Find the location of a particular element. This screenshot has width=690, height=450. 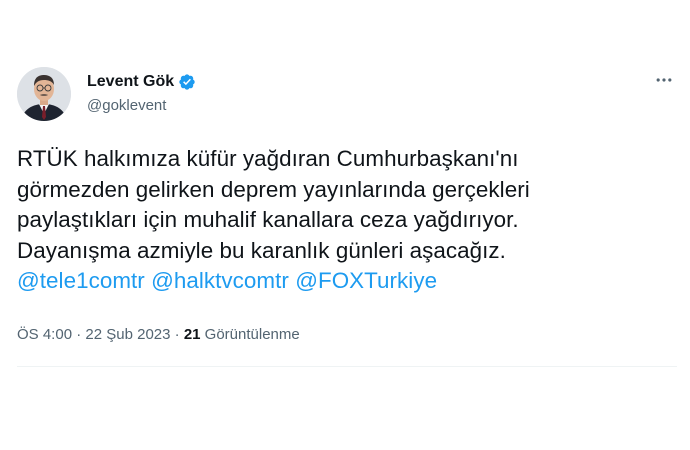

avatar is located at coordinates (44, 94).